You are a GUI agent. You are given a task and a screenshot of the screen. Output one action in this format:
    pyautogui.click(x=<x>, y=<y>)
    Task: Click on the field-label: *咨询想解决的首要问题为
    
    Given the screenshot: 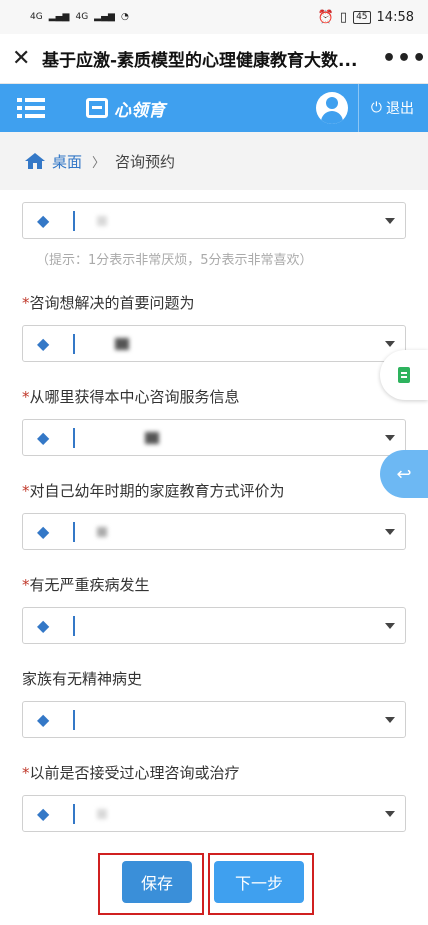 What is the action you would take?
    pyautogui.click(x=108, y=303)
    